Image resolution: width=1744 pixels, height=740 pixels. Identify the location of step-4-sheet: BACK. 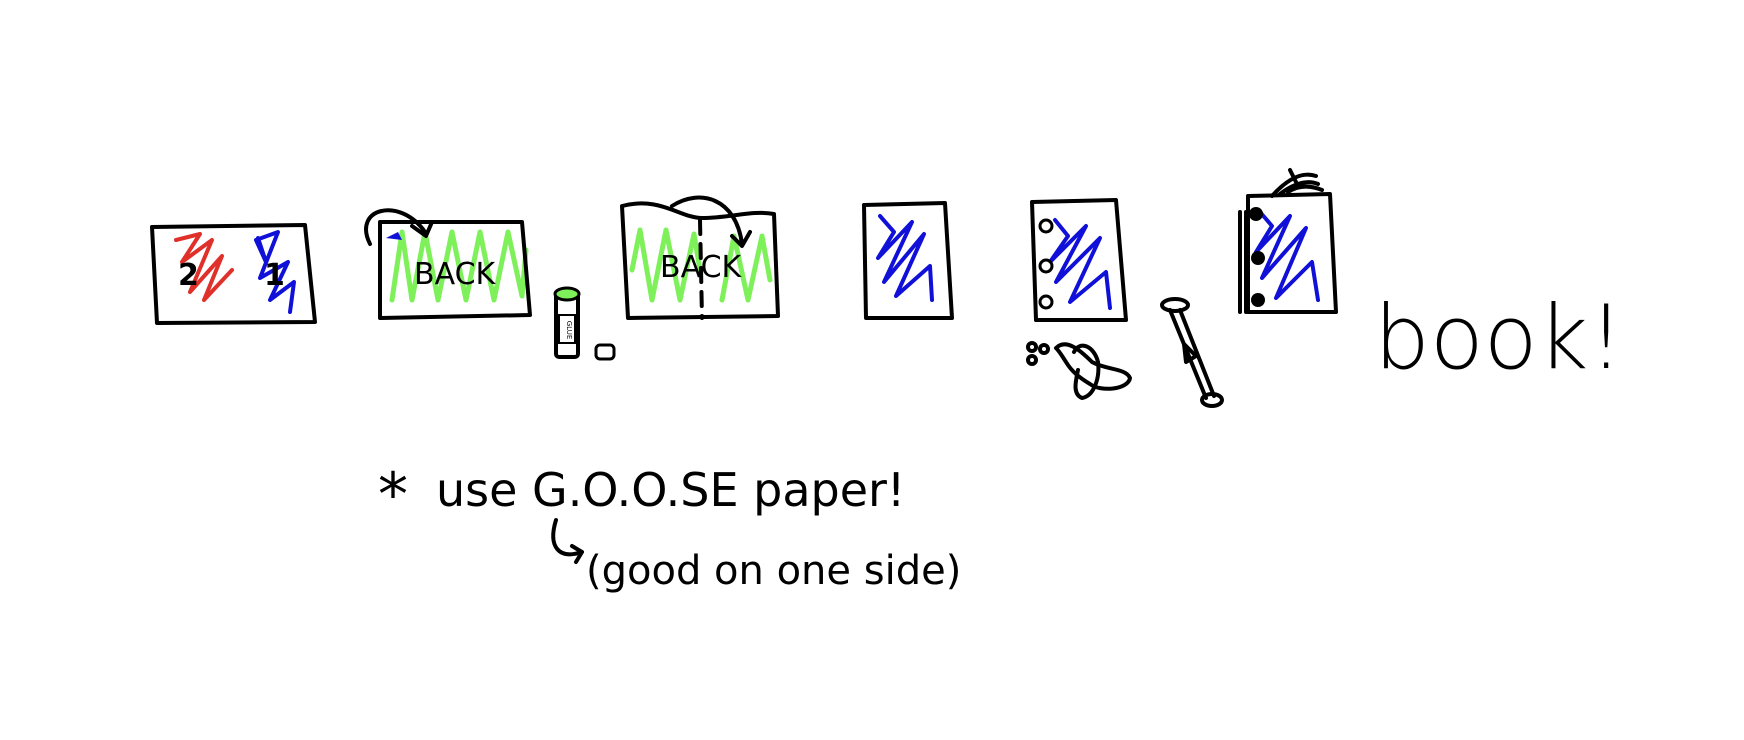
(700, 257).